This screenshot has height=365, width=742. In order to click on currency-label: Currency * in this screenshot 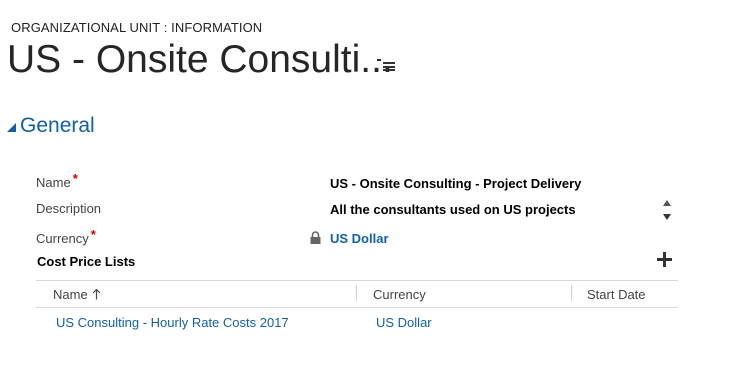, I will do `click(66, 236)`.